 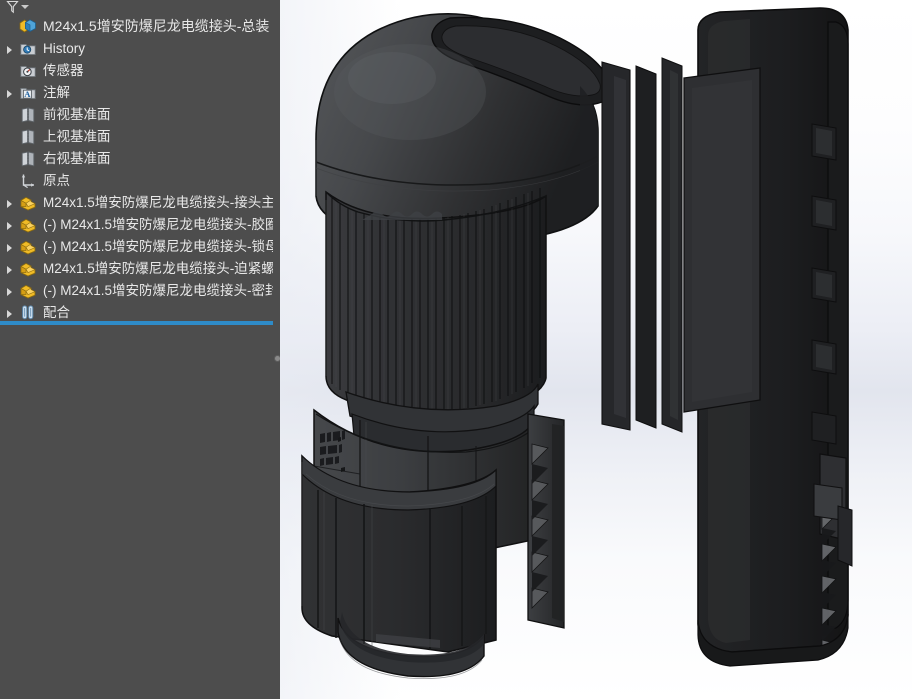 I want to click on tree-item-label: (-) M24x1.5增安防爆尼龙电缆接头-锁母<, so click(x=158, y=246).